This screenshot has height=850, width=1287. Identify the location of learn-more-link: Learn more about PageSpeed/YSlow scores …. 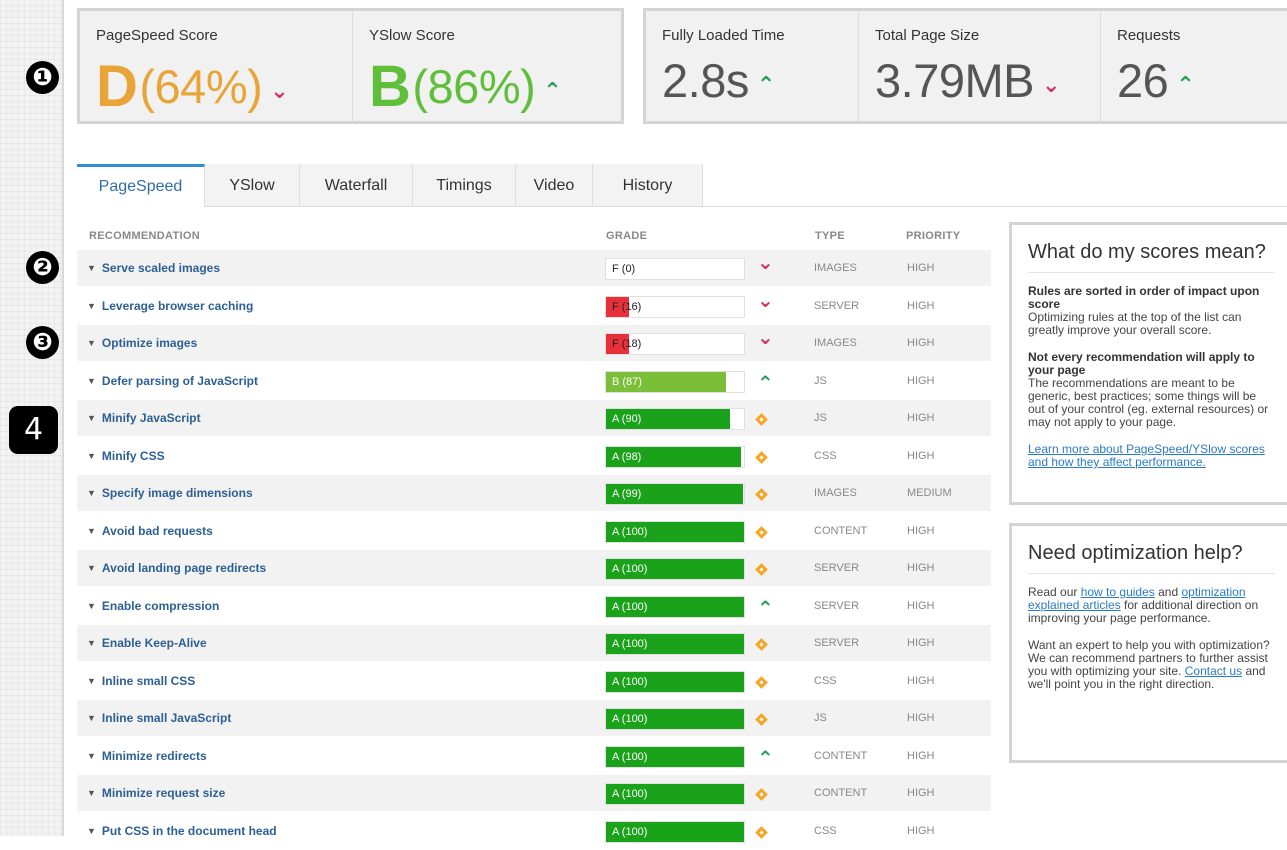
(1146, 455).